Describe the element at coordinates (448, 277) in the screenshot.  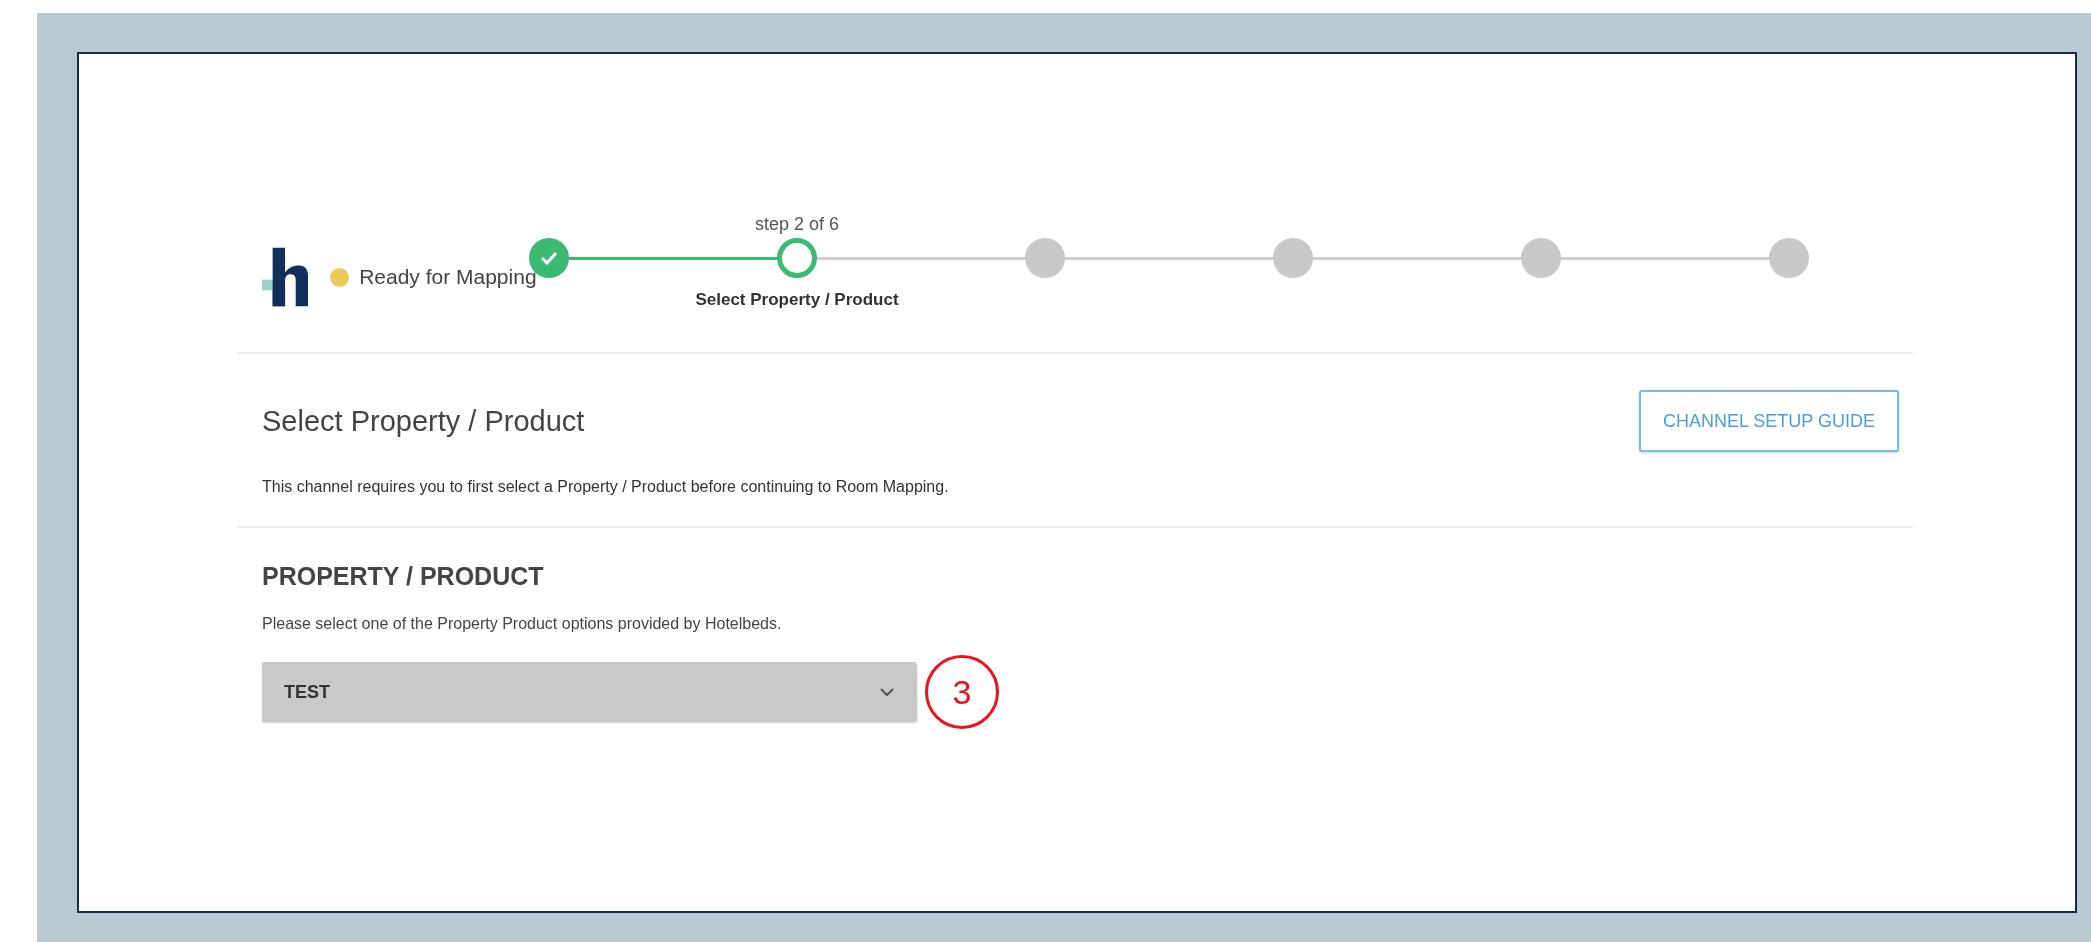
I see `status-label: Ready for Mapping` at that location.